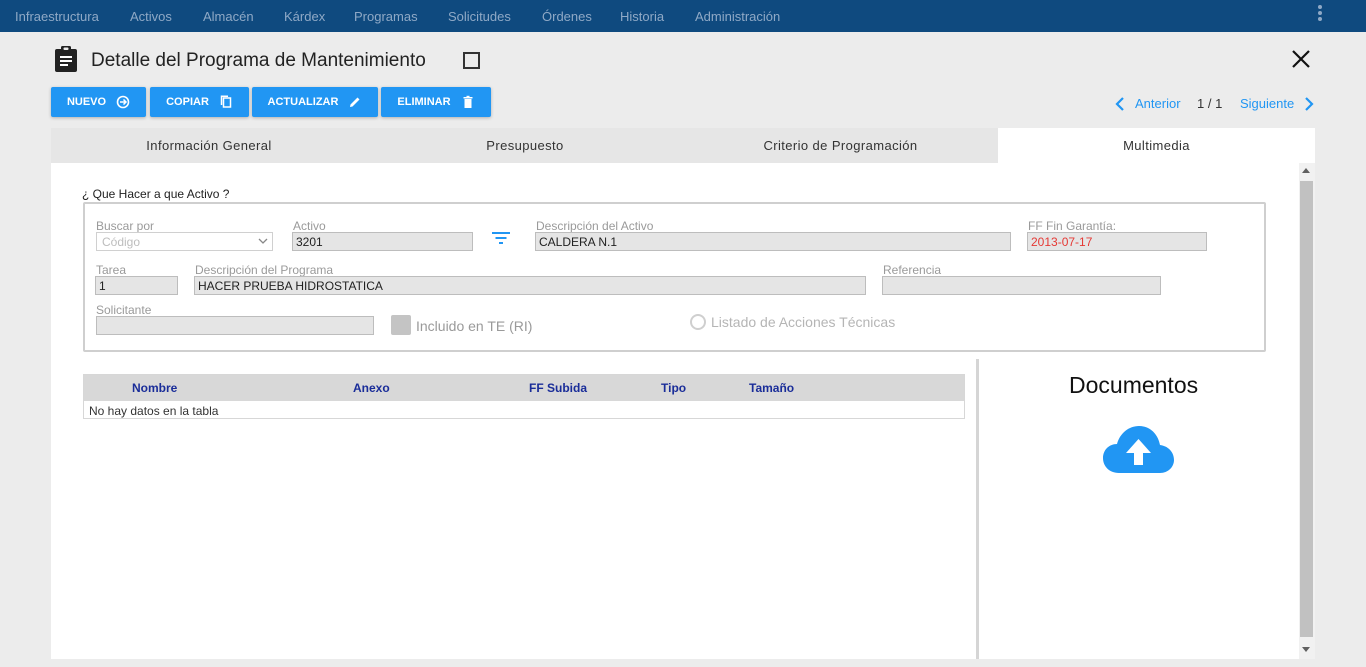 This screenshot has height=667, width=1366. I want to click on column-anexo: Anexo, so click(371, 388).